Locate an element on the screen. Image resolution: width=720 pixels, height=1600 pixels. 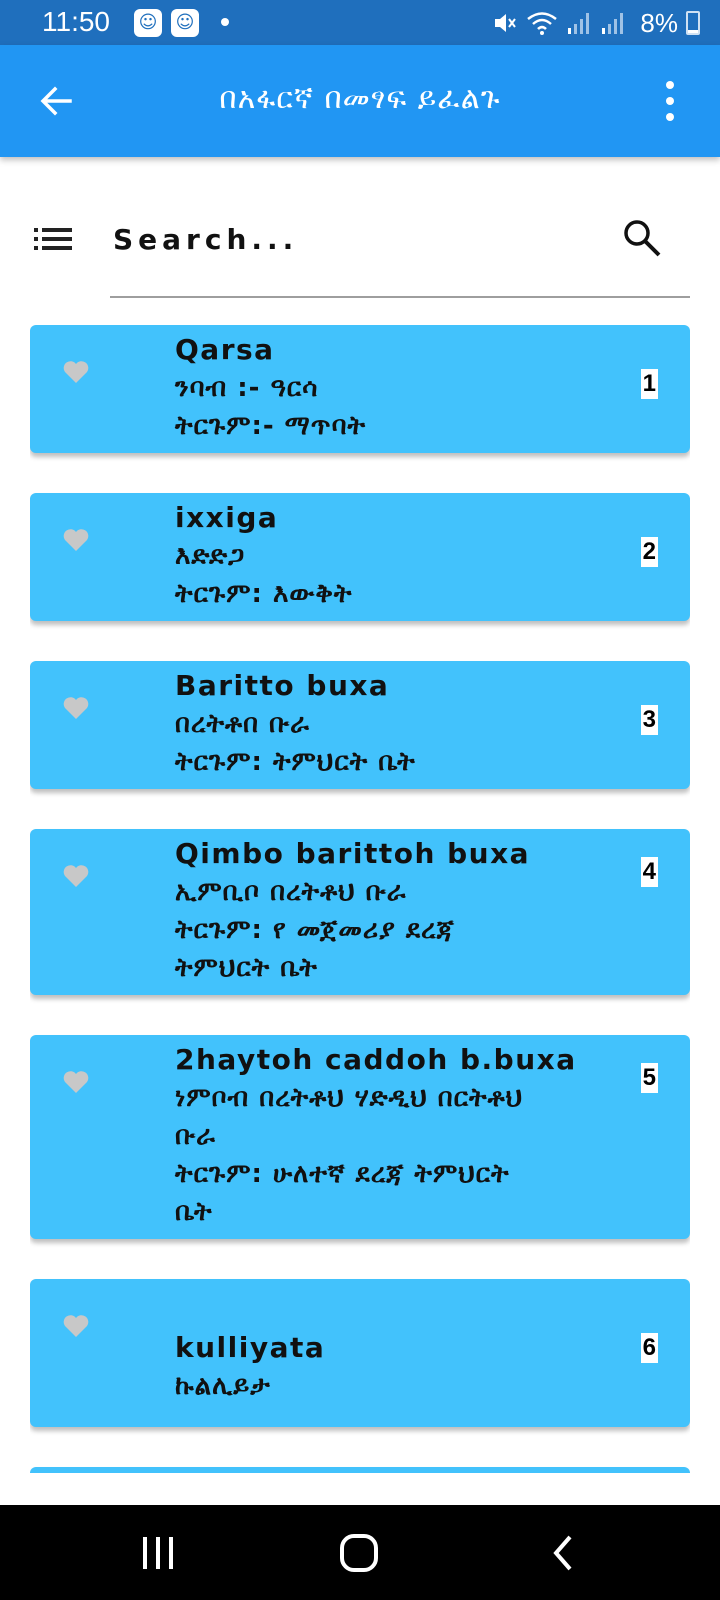
back-button is located at coordinates (56, 101).